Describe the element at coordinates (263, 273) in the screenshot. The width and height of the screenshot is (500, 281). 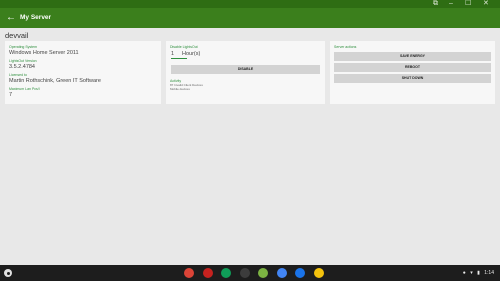
I see `android-app-icon` at that location.